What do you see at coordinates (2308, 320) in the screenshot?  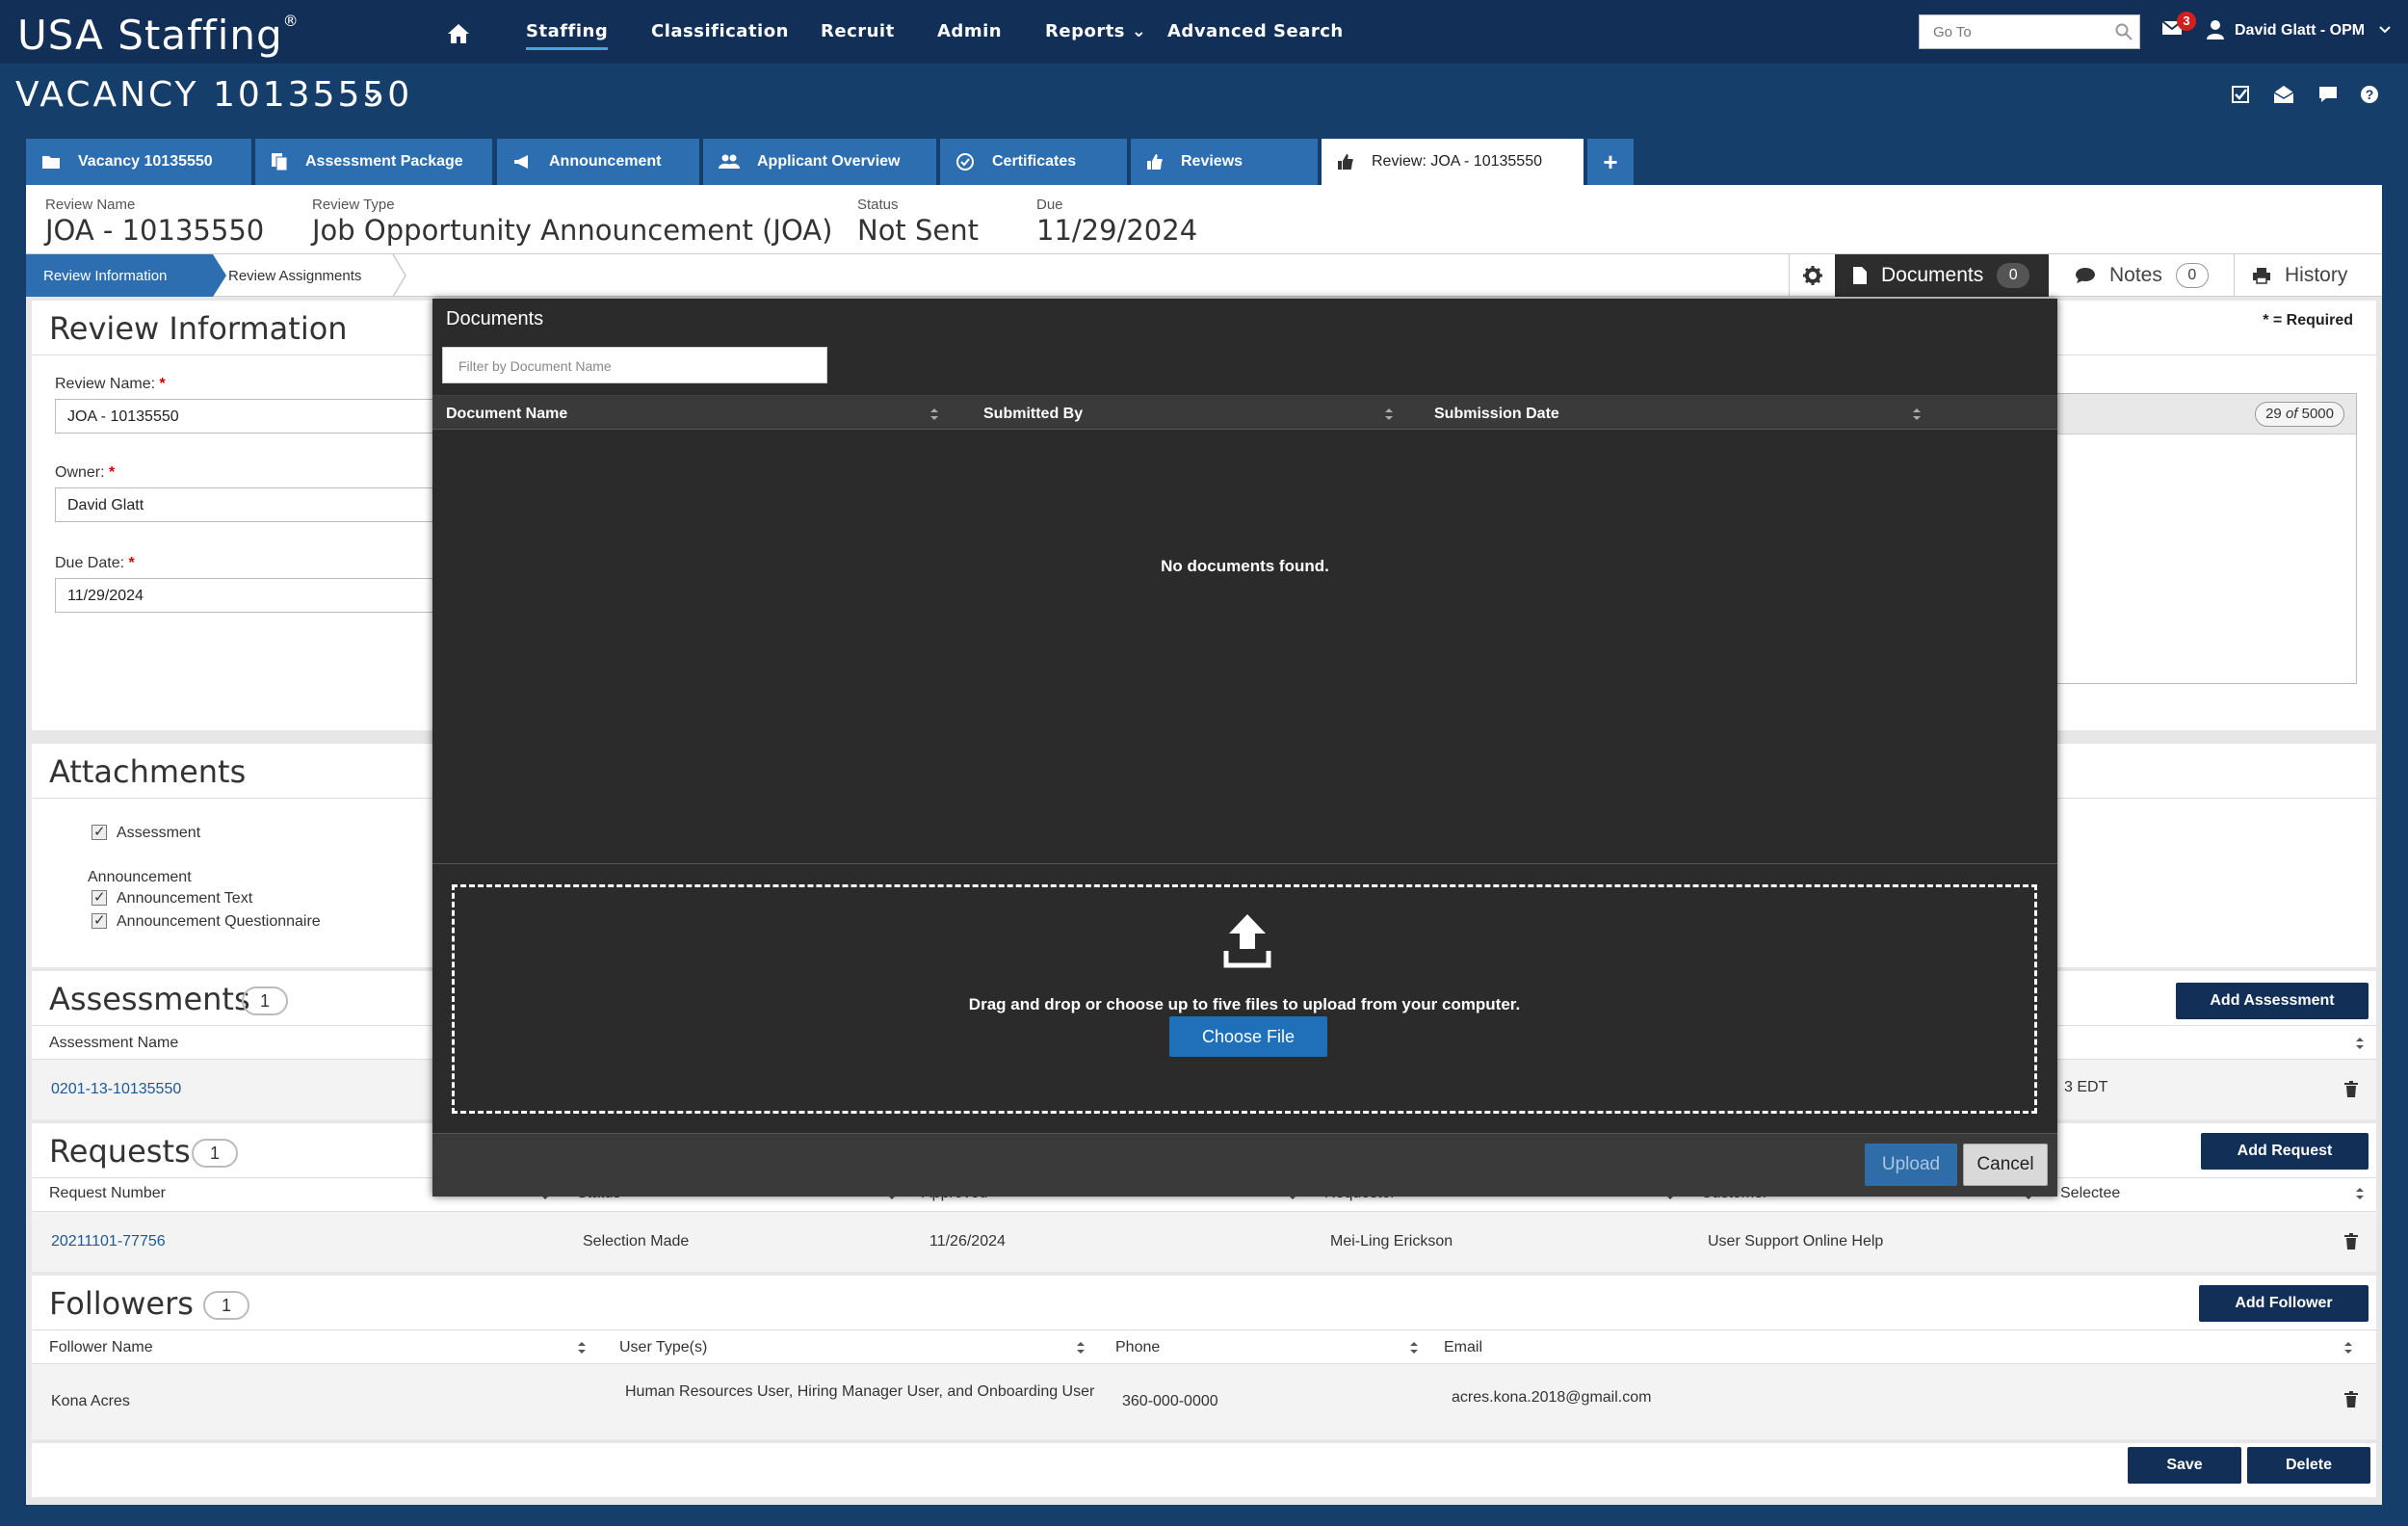 I see `required-note: * = Required` at bounding box center [2308, 320].